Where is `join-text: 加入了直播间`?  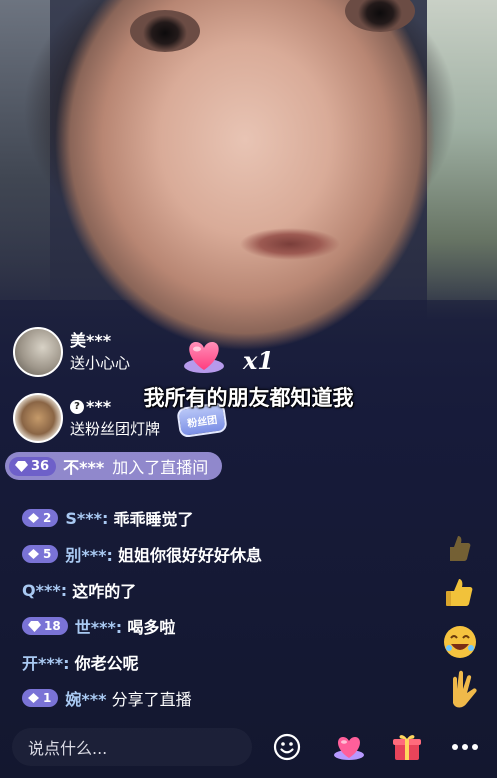
join-text: 加入了直播间 is located at coordinates (160, 467).